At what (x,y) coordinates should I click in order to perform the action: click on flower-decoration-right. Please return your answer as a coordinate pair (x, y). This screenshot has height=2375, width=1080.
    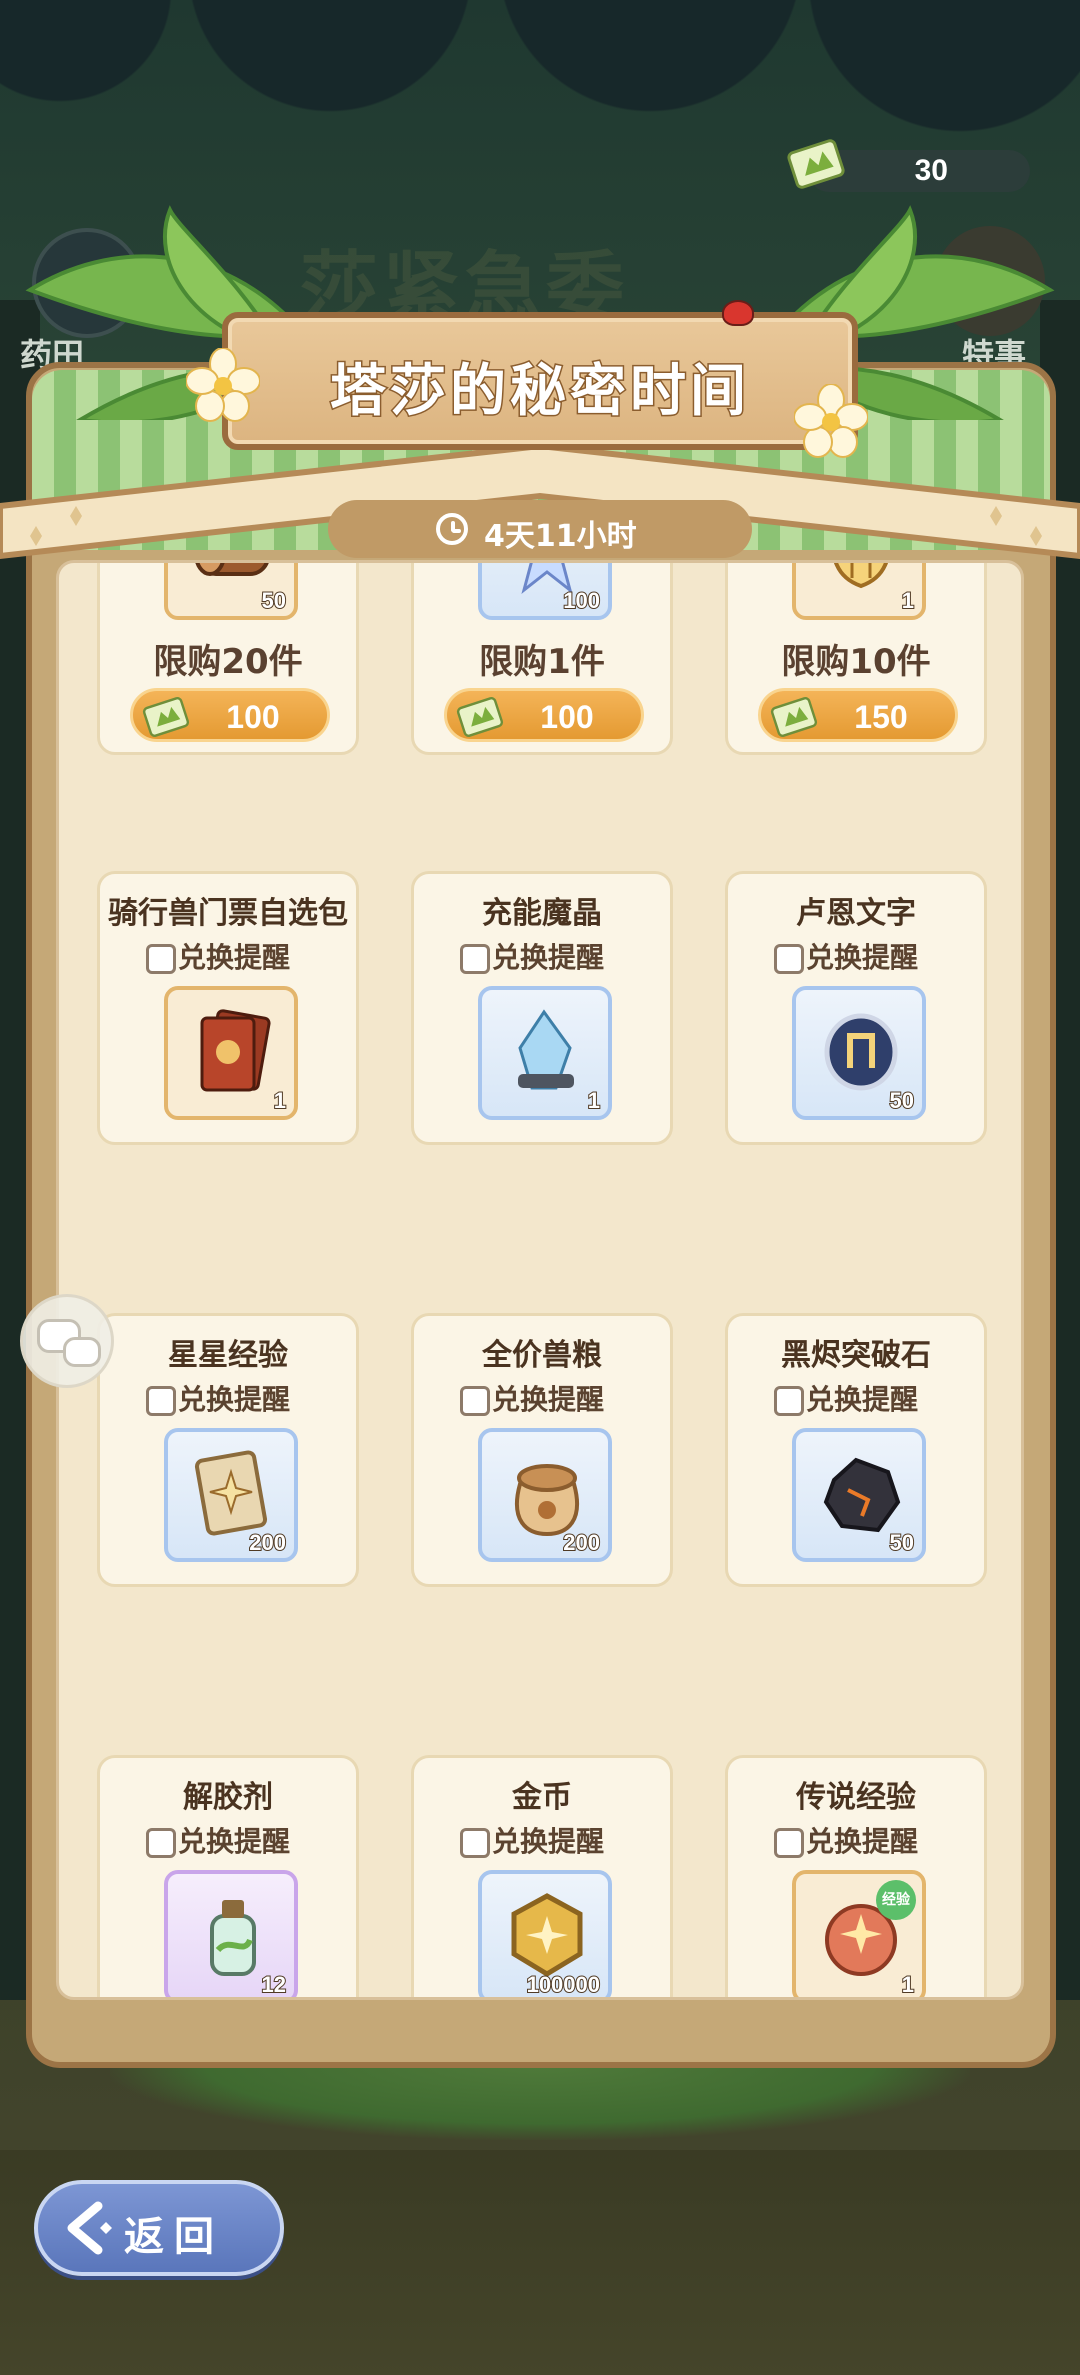
    Looking at the image, I should click on (831, 421).